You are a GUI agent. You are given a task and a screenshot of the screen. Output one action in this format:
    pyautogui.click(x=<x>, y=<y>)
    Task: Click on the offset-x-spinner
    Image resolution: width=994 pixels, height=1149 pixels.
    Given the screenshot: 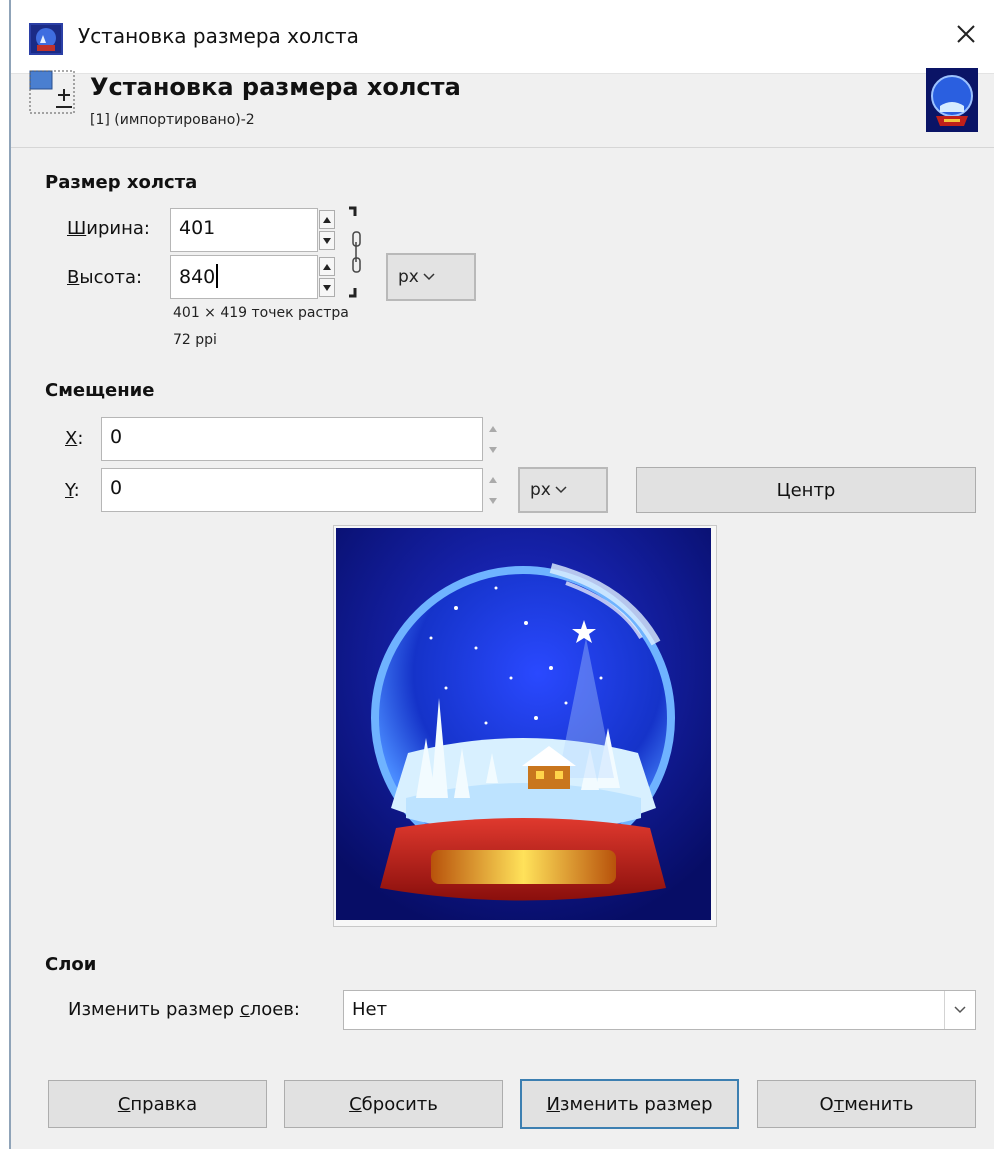 What is the action you would take?
    pyautogui.click(x=494, y=439)
    